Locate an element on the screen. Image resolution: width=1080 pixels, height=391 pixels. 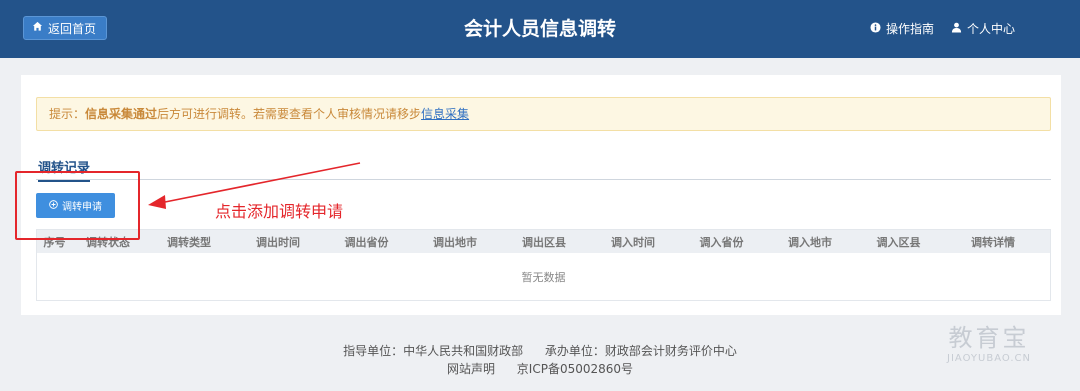
footer-guide-unit: 指导单位：中华人民共和国财政部 is located at coordinates (433, 351).